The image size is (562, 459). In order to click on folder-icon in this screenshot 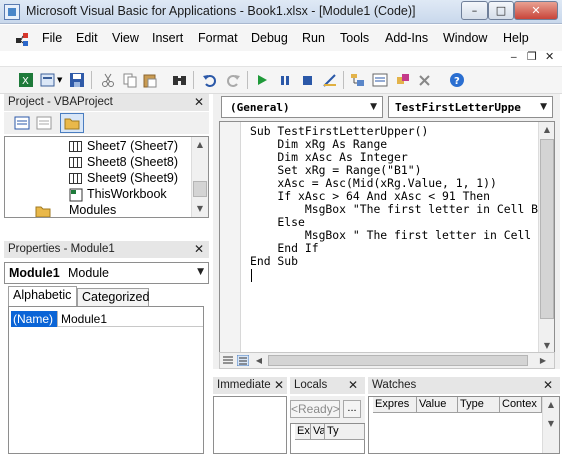, I will do `click(43, 211)`.